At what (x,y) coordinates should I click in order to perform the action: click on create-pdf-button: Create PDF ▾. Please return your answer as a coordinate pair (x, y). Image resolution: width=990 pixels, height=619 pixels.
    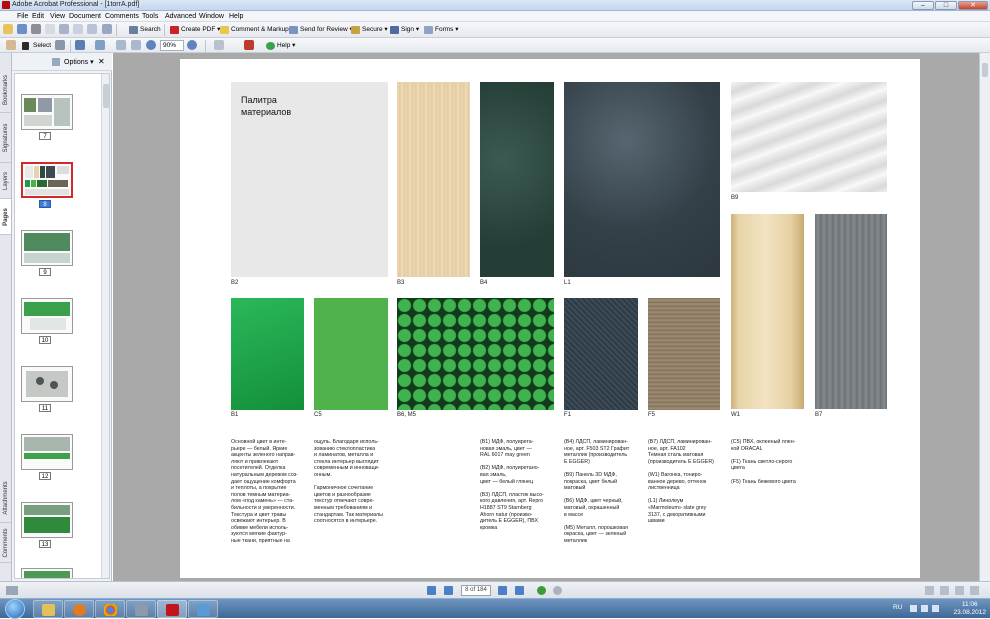
    Looking at the image, I should click on (195, 30).